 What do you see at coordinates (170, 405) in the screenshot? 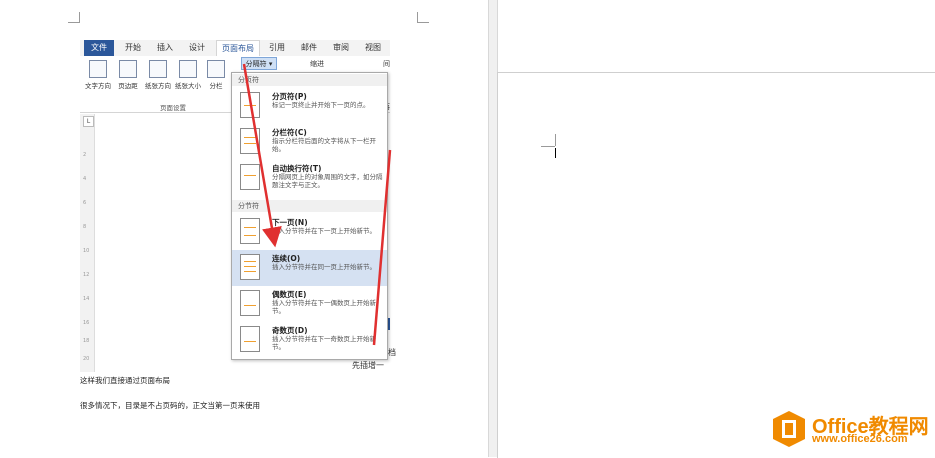
I see `body-text-line: 很多情况下，目录是不占页码的，正文当第一页来使用` at bounding box center [170, 405].